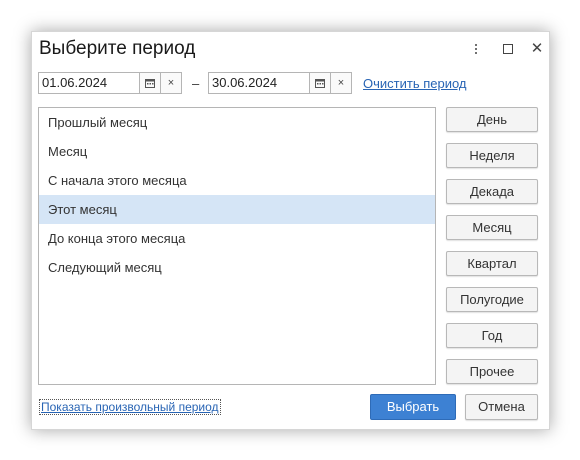 The height and width of the screenshot is (460, 580). What do you see at coordinates (415, 83) in the screenshot?
I see `clear-period-link: Очистить период` at bounding box center [415, 83].